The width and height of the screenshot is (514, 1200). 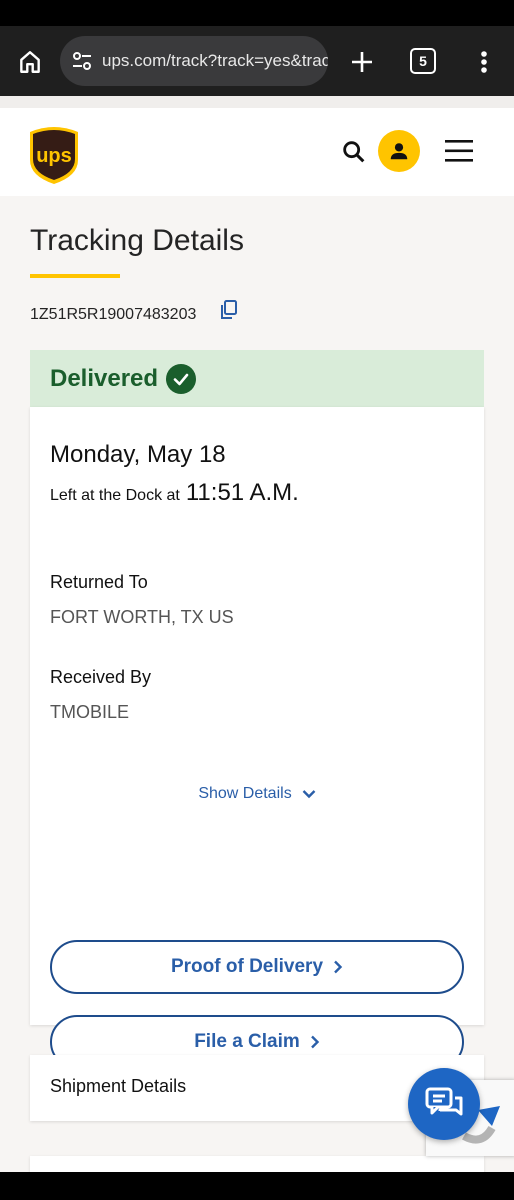 I want to click on received-by-value: TMOBILE, so click(x=90, y=712).